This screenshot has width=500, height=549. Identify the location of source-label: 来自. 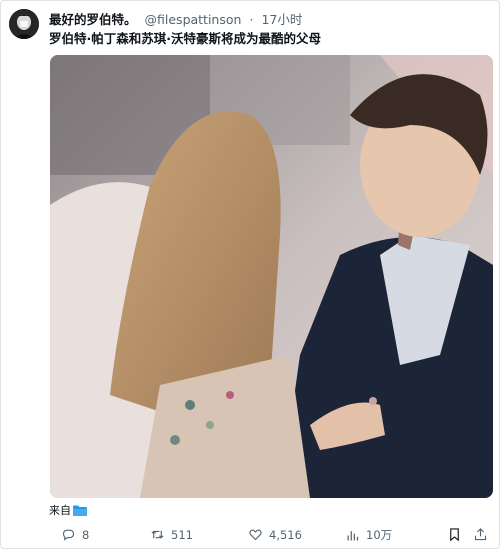
(68, 510).